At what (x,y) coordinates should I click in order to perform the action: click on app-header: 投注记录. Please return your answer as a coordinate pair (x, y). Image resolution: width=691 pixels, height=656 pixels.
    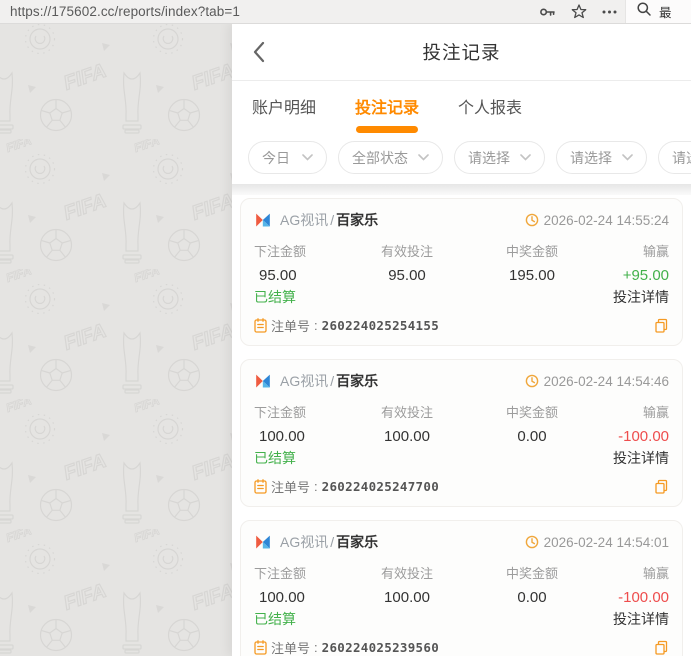
    Looking at the image, I should click on (461, 52).